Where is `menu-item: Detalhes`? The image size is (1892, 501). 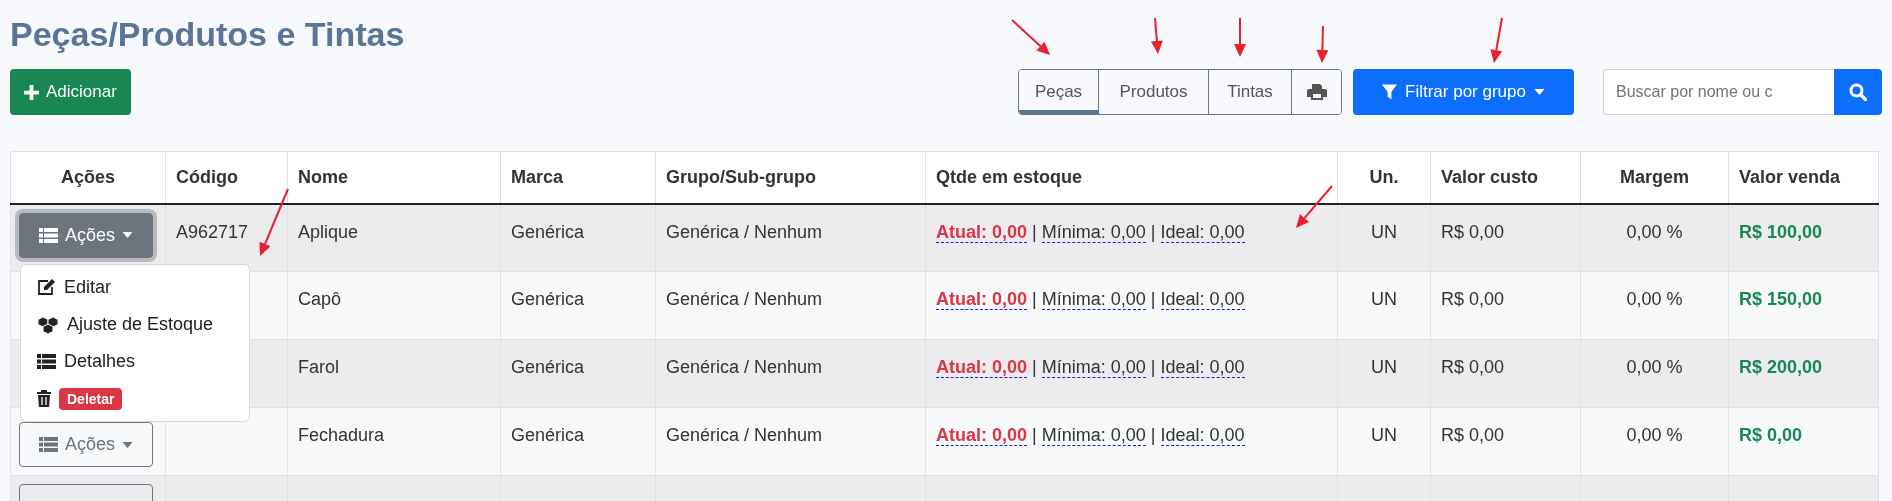 menu-item: Detalhes is located at coordinates (135, 361).